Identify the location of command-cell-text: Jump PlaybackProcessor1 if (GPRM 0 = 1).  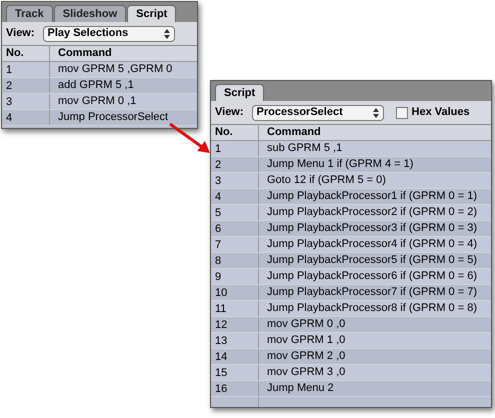
(372, 196).